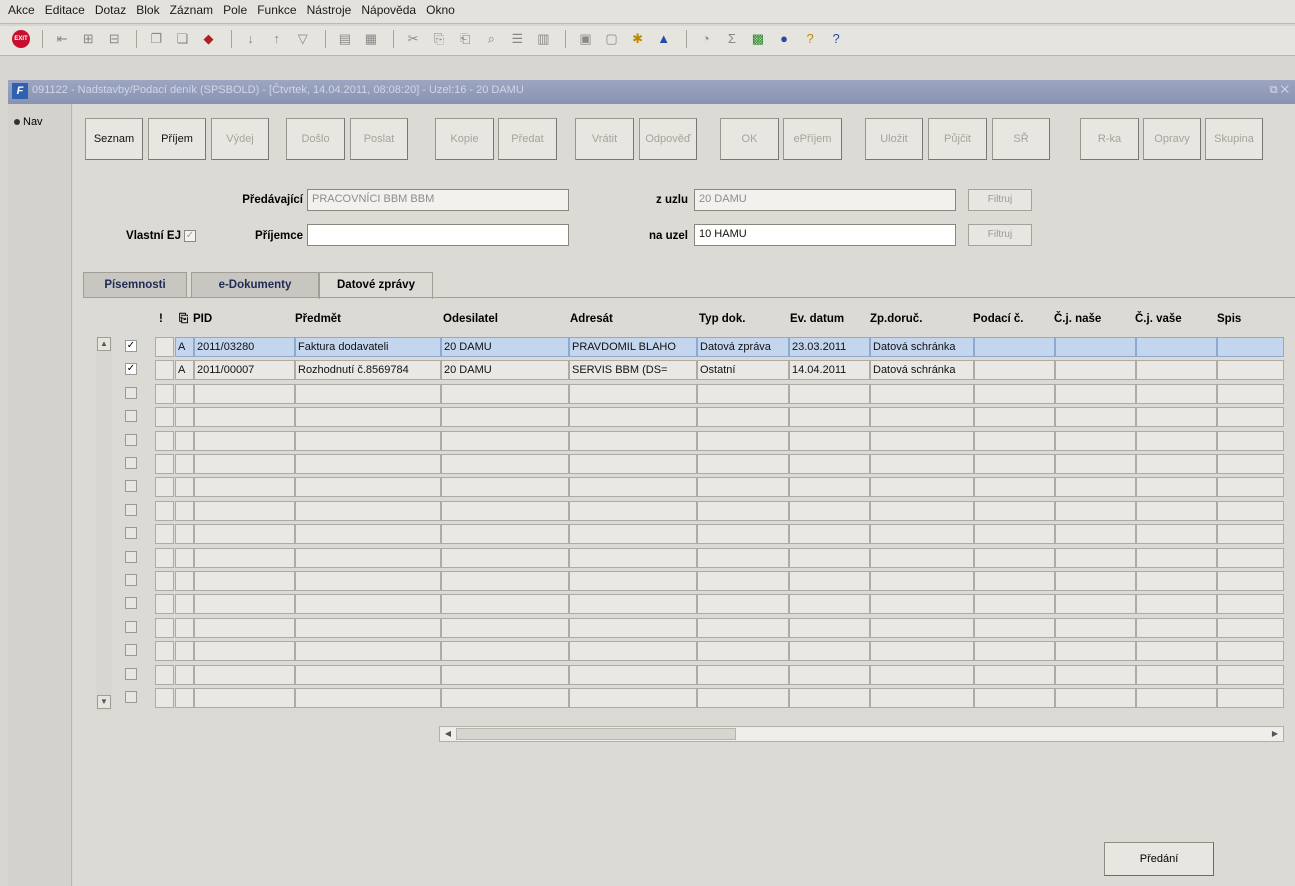 The image size is (1295, 886). Describe the element at coordinates (825, 200) in the screenshot. I see `z-uzlu-field: 20 DAMU` at that location.